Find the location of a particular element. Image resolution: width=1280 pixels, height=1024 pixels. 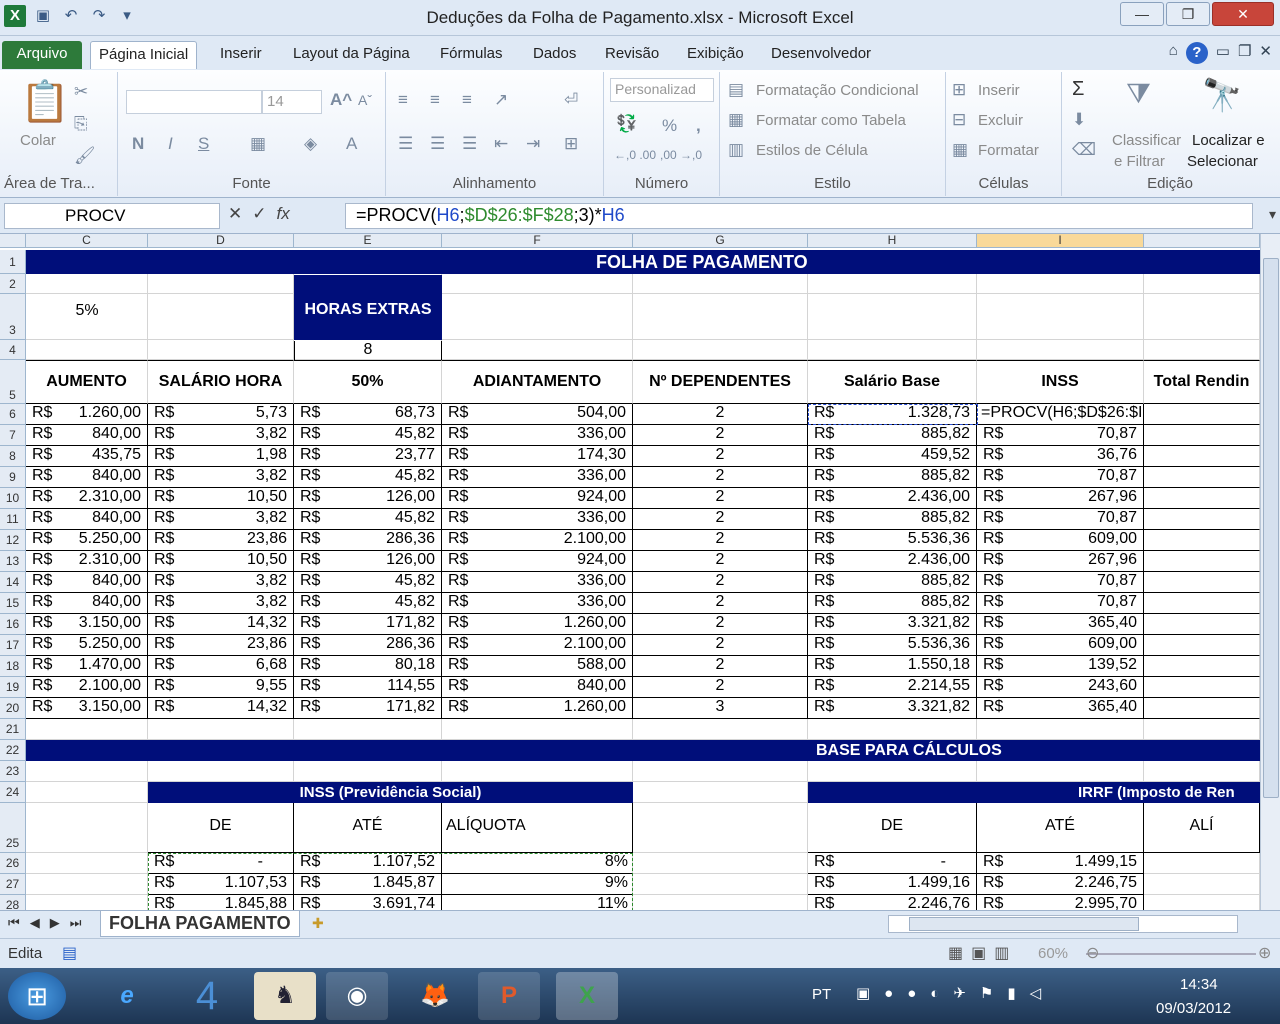

row-header: 25 is located at coordinates (13, 828).